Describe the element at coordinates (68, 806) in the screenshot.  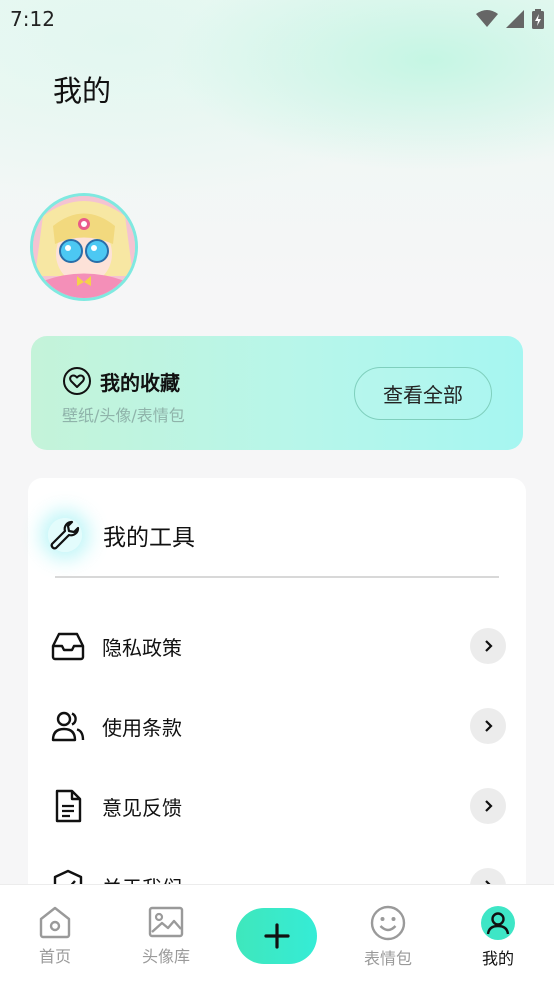
I see `document-icon` at that location.